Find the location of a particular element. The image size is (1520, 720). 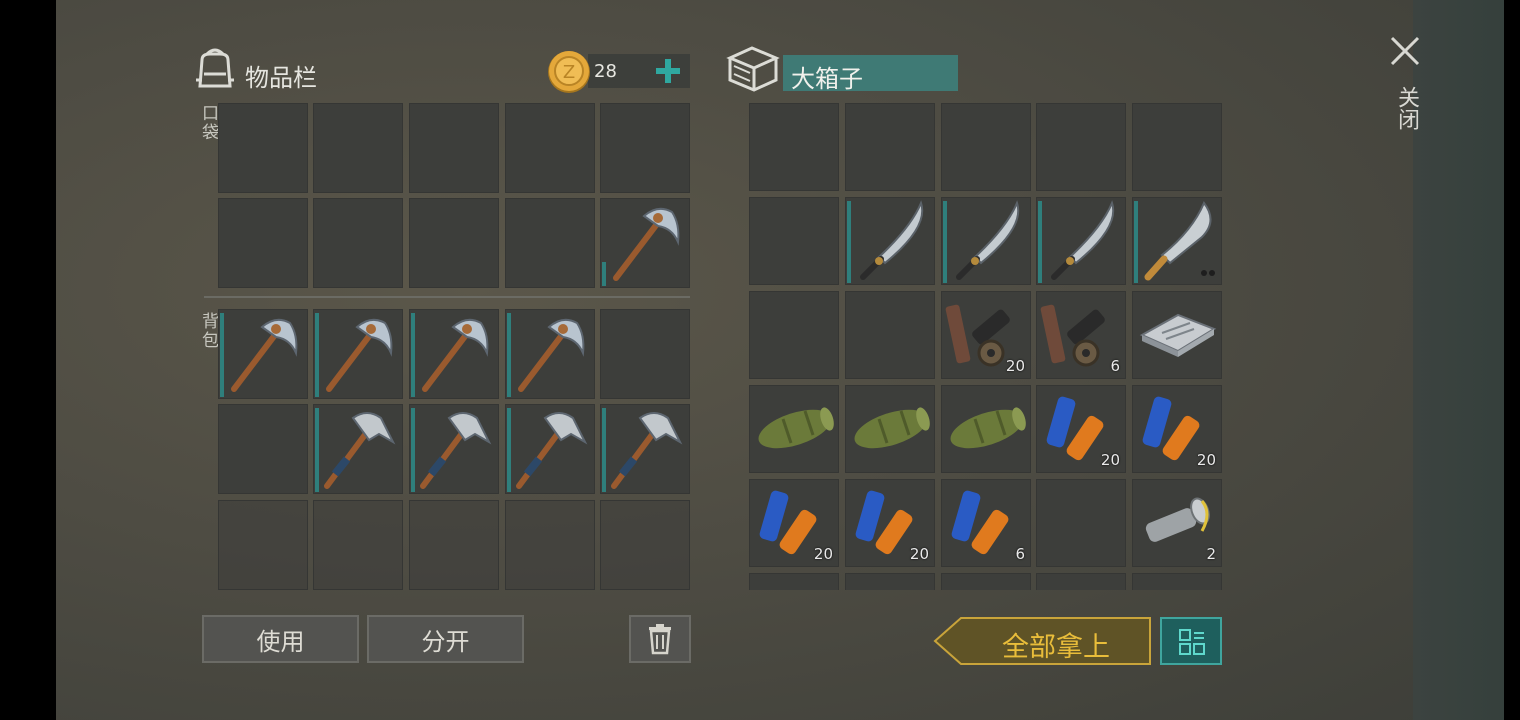

close-label: 关闭 is located at coordinates (1406, 108).